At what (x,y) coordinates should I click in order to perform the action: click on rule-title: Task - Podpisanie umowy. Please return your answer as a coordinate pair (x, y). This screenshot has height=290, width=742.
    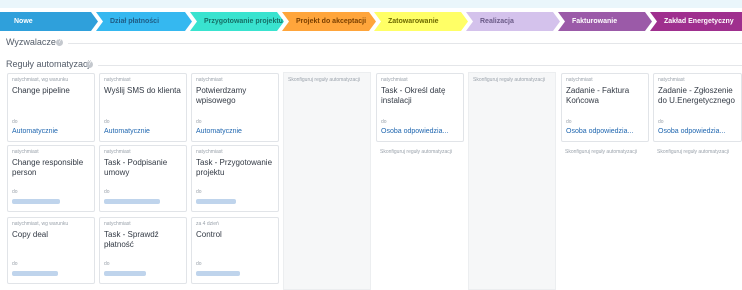
    Looking at the image, I should click on (136, 167).